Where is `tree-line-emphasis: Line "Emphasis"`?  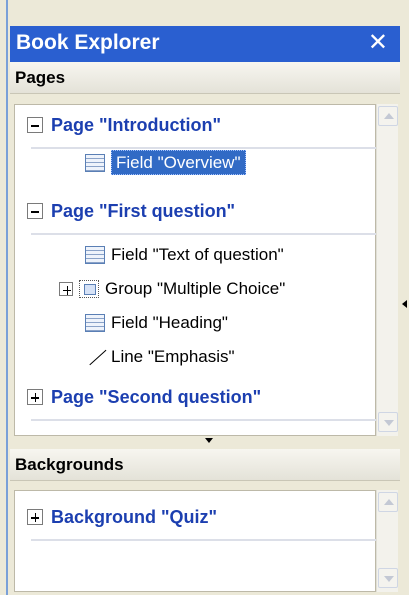 tree-line-emphasis: Line "Emphasis" is located at coordinates (160, 362).